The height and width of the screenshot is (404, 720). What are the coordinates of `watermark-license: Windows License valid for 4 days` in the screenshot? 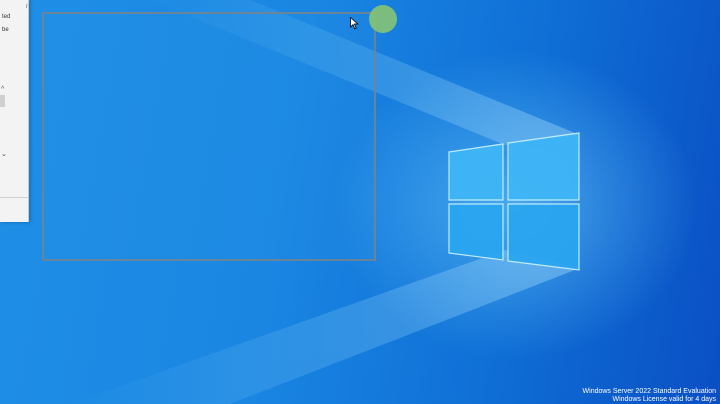 It's located at (664, 399).